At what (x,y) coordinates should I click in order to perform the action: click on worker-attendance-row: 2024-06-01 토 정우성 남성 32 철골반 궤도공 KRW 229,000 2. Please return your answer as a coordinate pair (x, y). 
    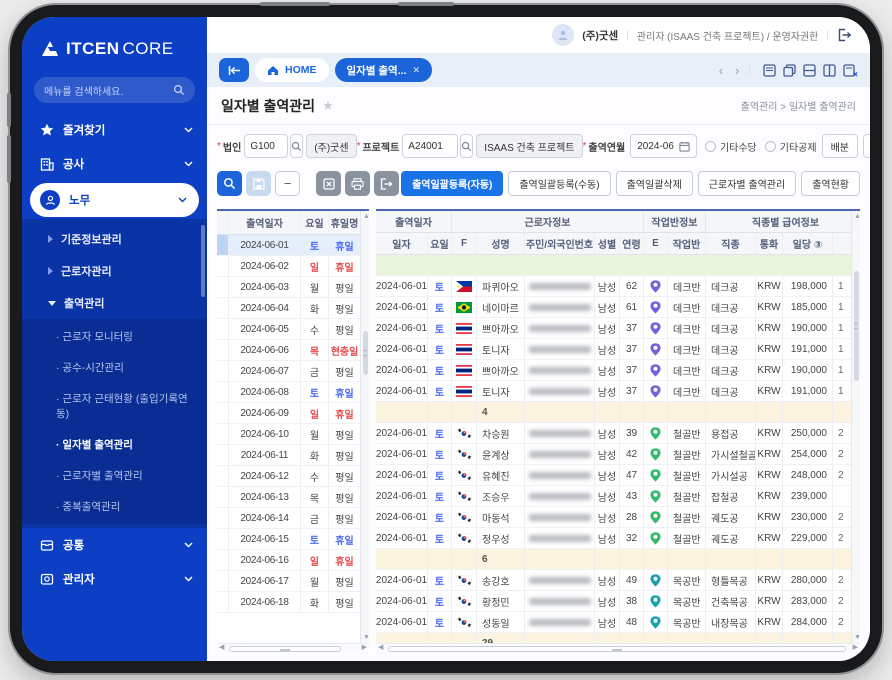
    Looking at the image, I should click on (613, 538).